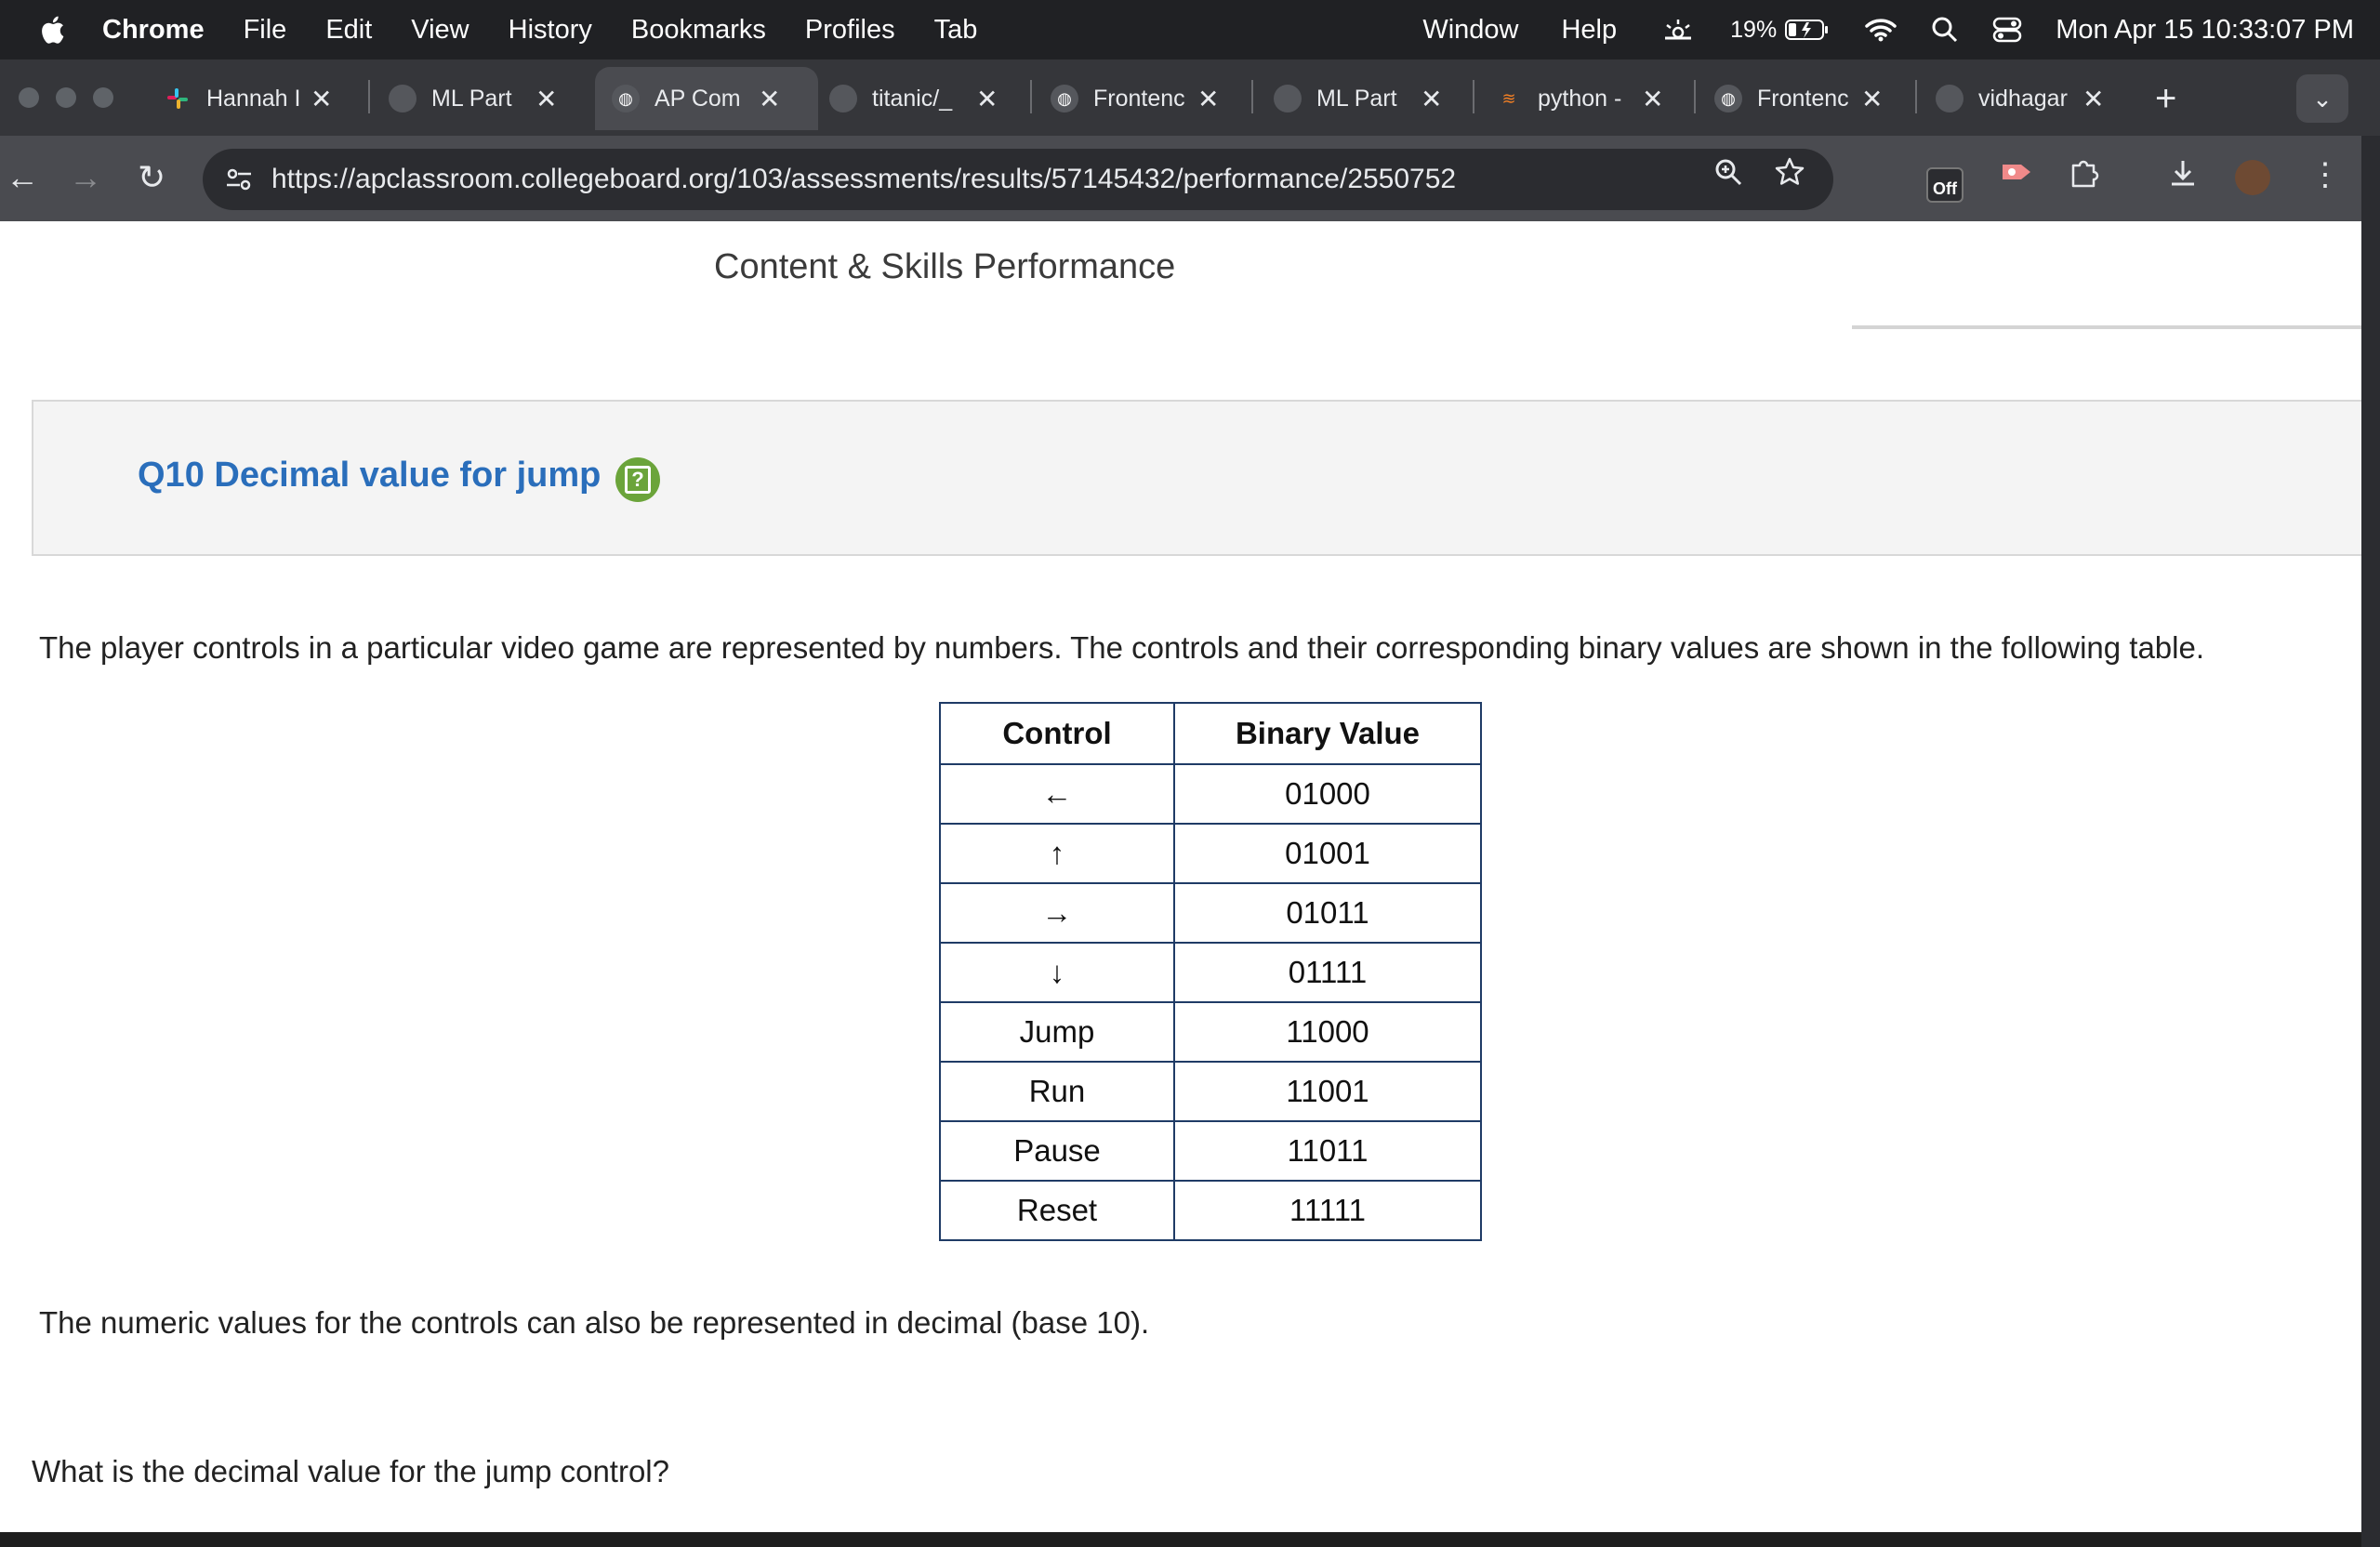 This screenshot has height=1547, width=2380. I want to click on tab-label: python -, so click(1580, 98).